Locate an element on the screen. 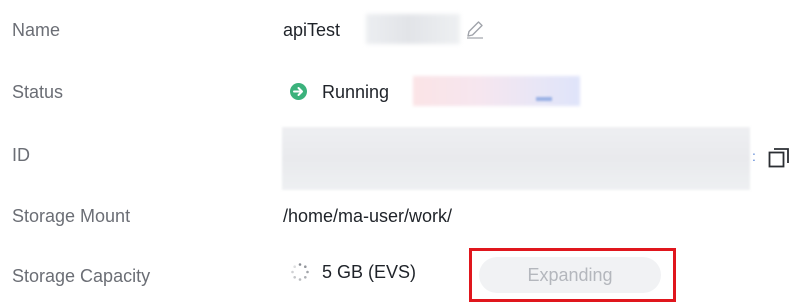  redacted-status-link is located at coordinates (544, 99).